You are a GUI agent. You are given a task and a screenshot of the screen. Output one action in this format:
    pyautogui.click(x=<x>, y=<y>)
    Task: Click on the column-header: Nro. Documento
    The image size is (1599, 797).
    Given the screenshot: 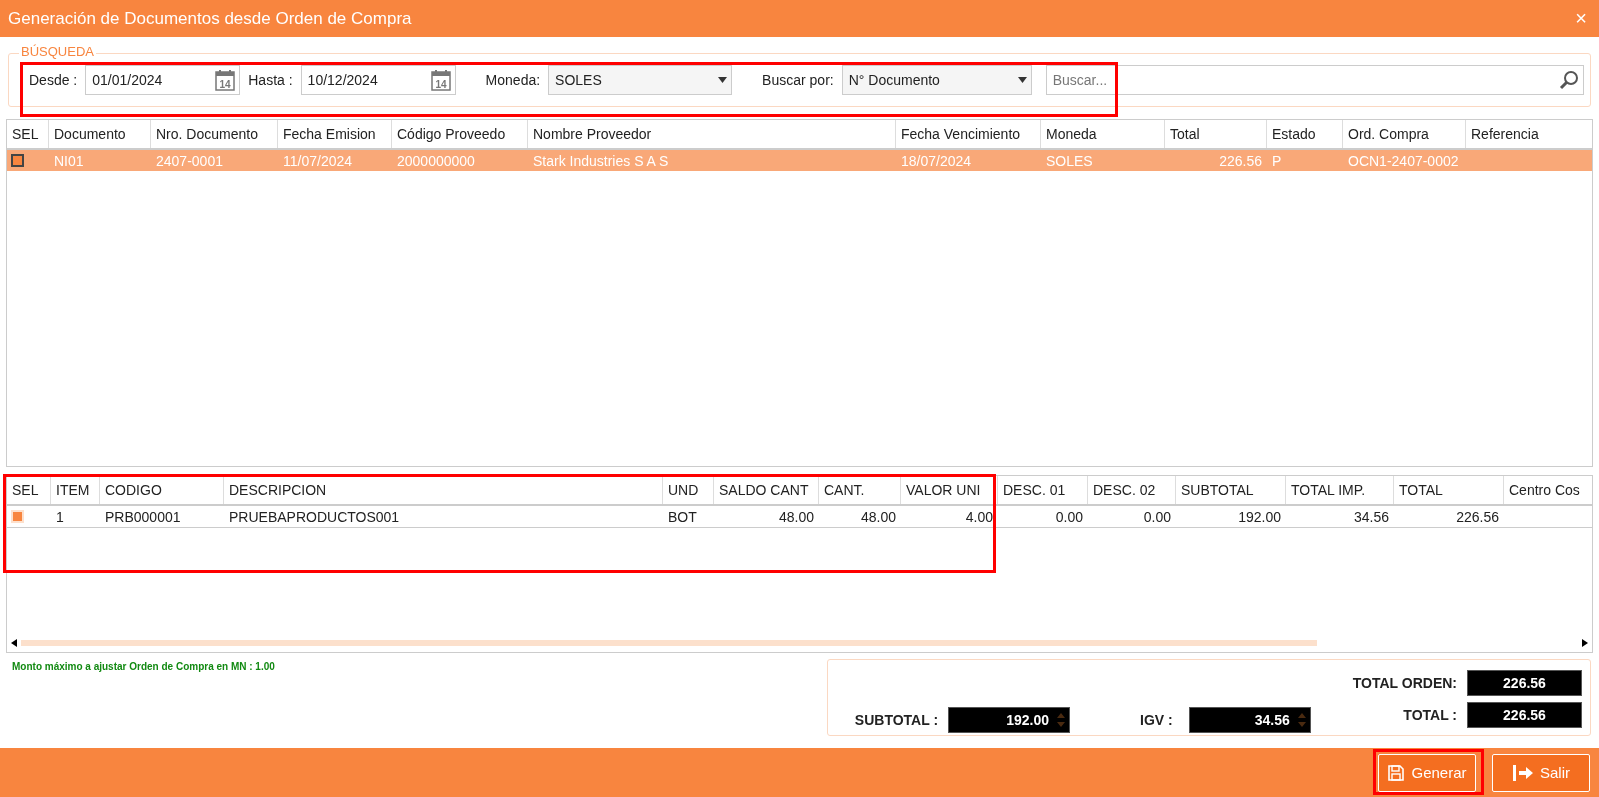 What is the action you would take?
    pyautogui.click(x=214, y=134)
    